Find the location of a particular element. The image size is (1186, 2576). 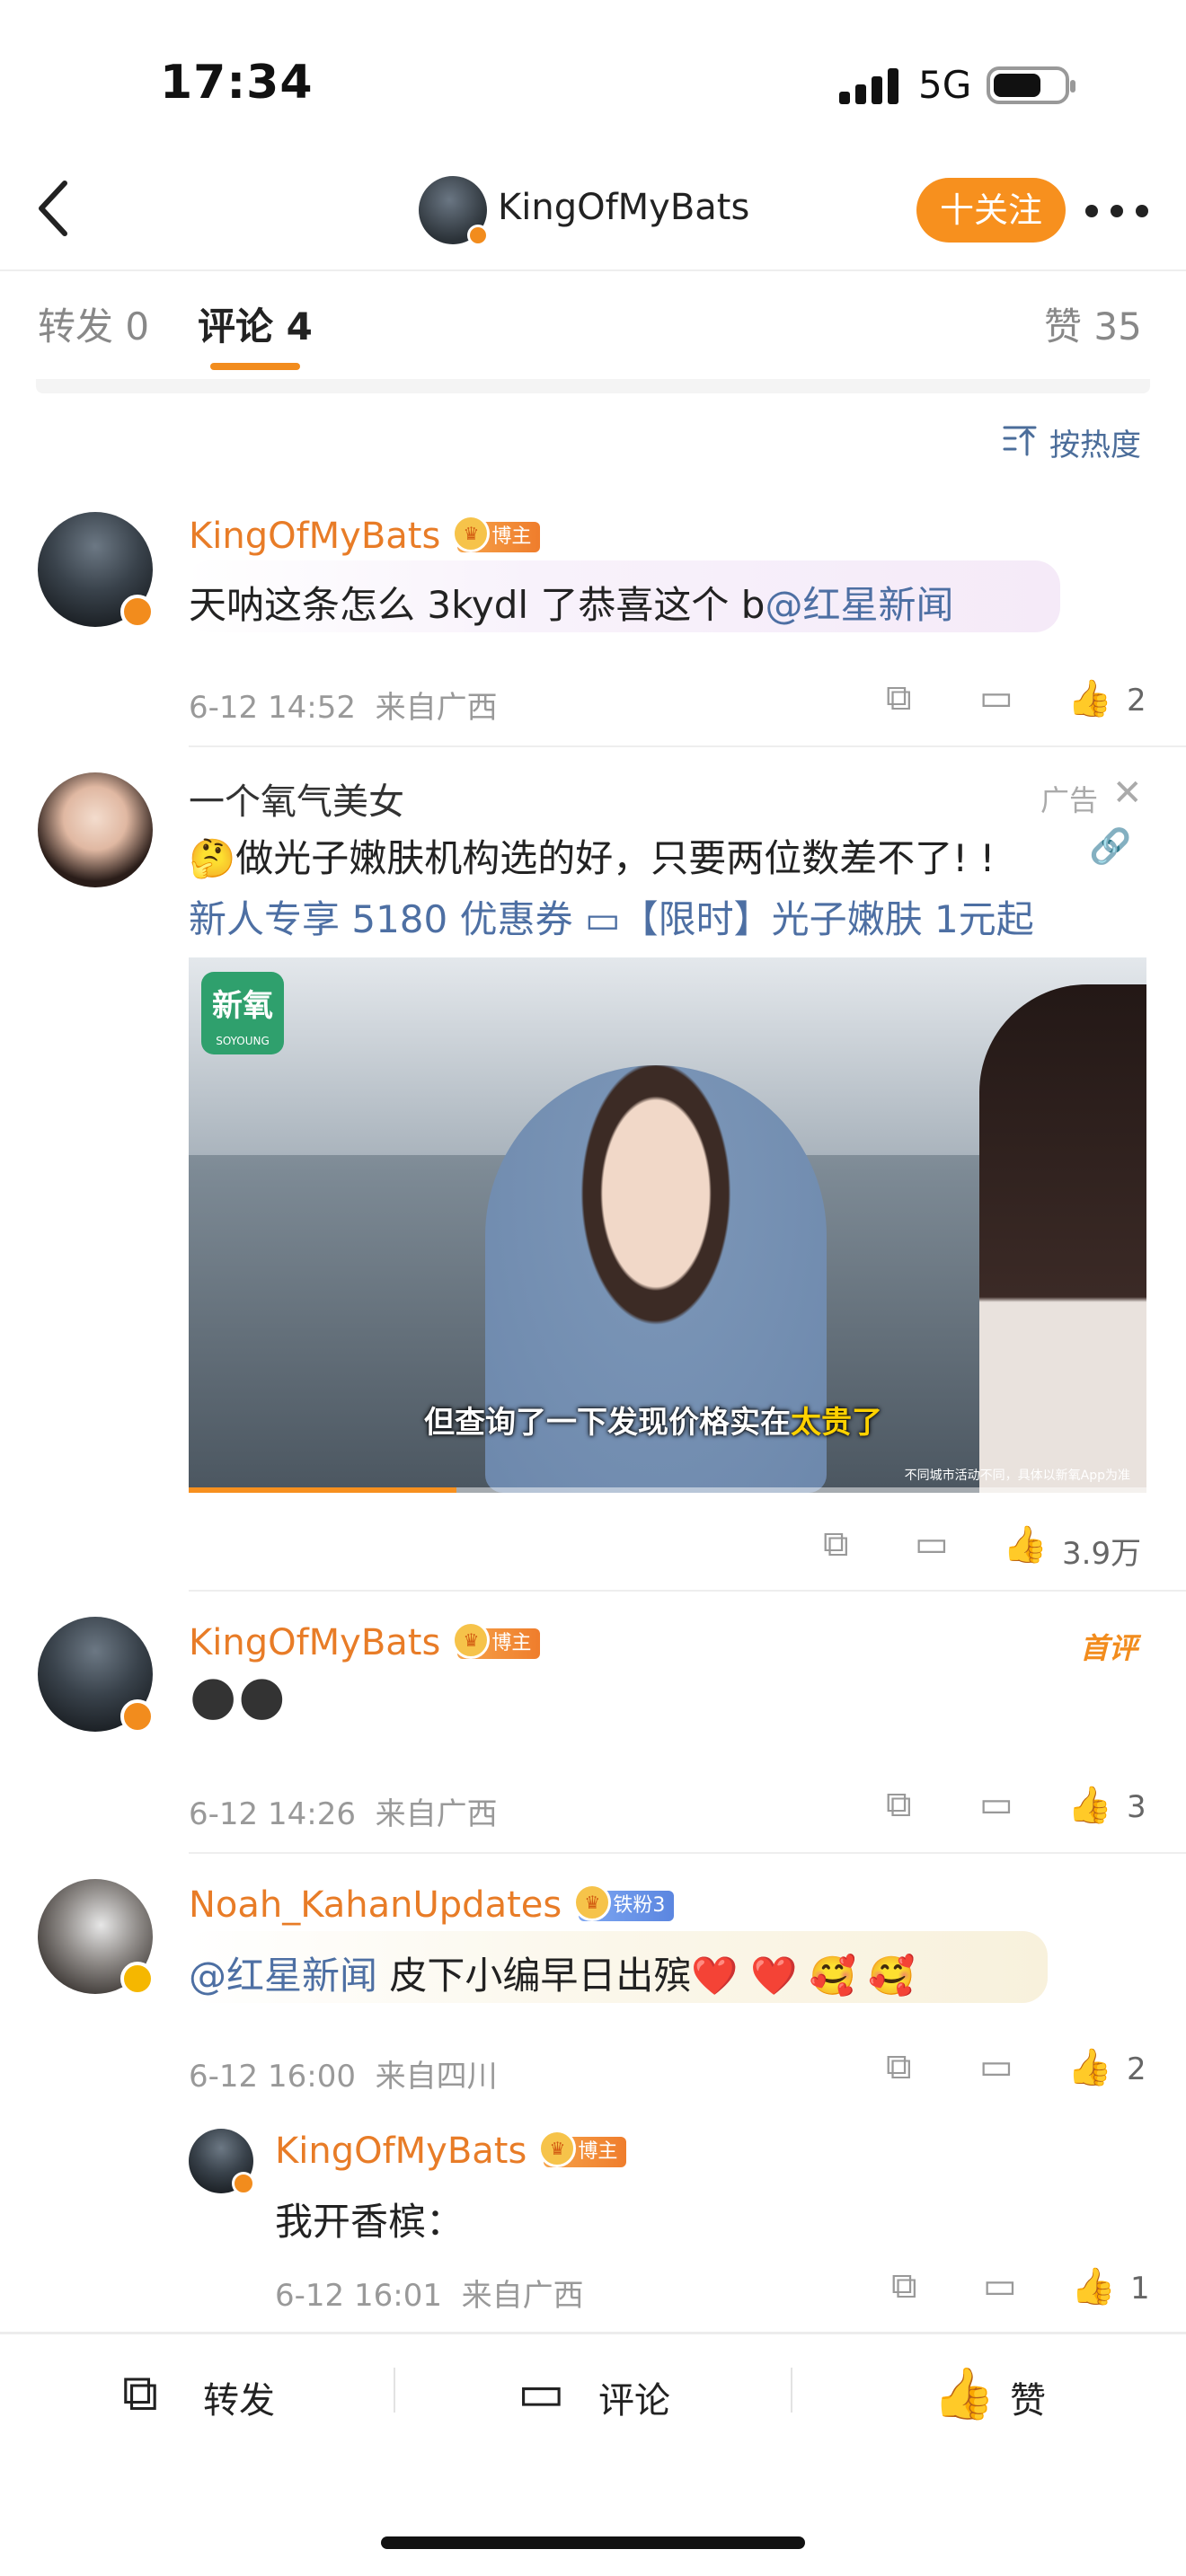

repost-button: 转发 is located at coordinates (239, 2397).